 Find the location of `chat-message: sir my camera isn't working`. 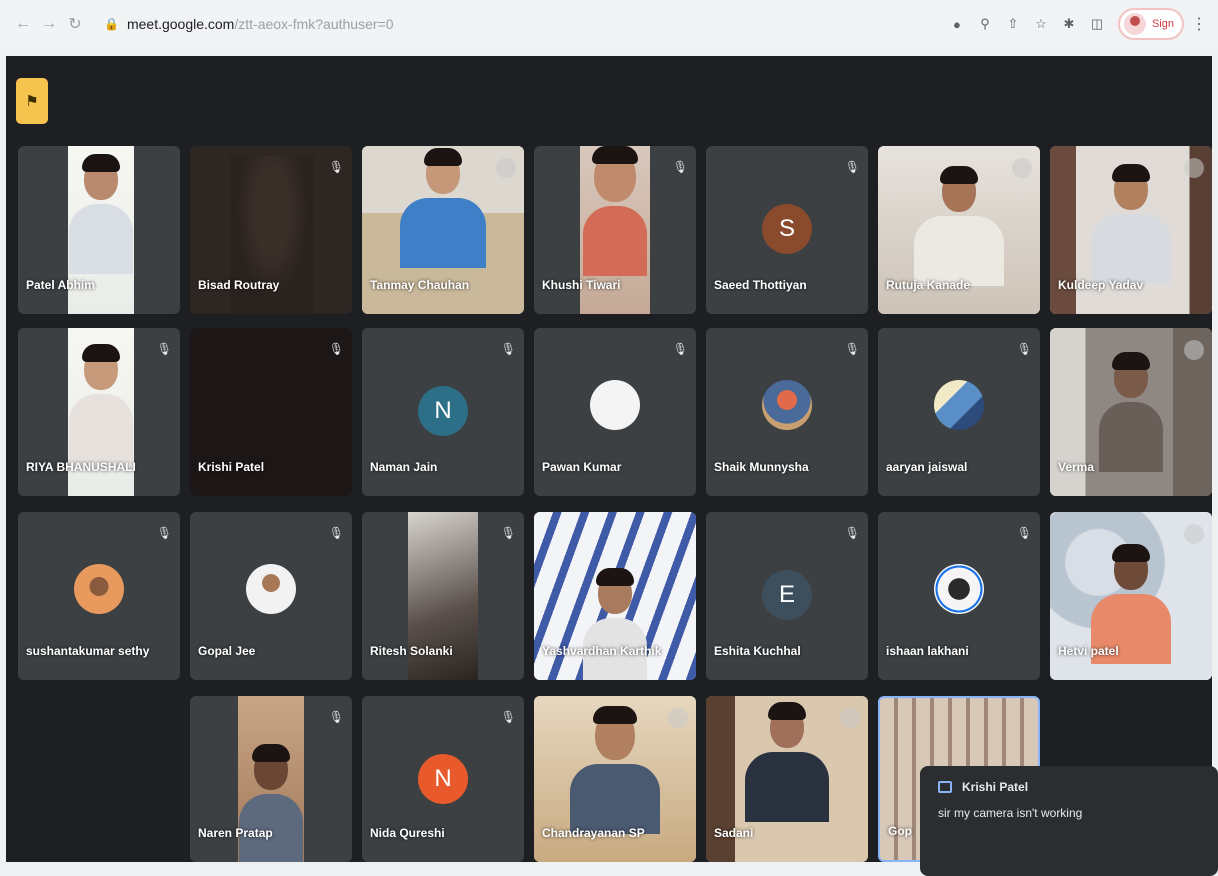

chat-message: sir my camera isn't working is located at coordinates (1010, 813).